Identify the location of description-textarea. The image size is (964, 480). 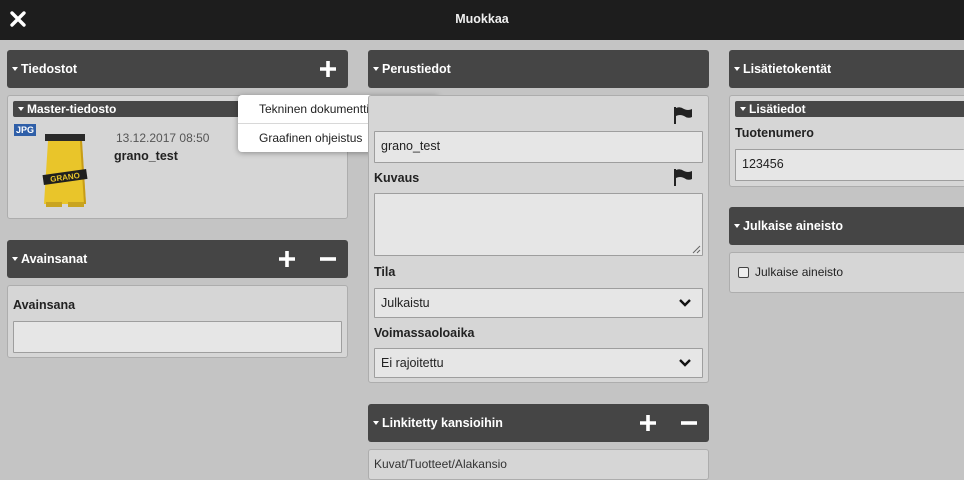
(538, 224).